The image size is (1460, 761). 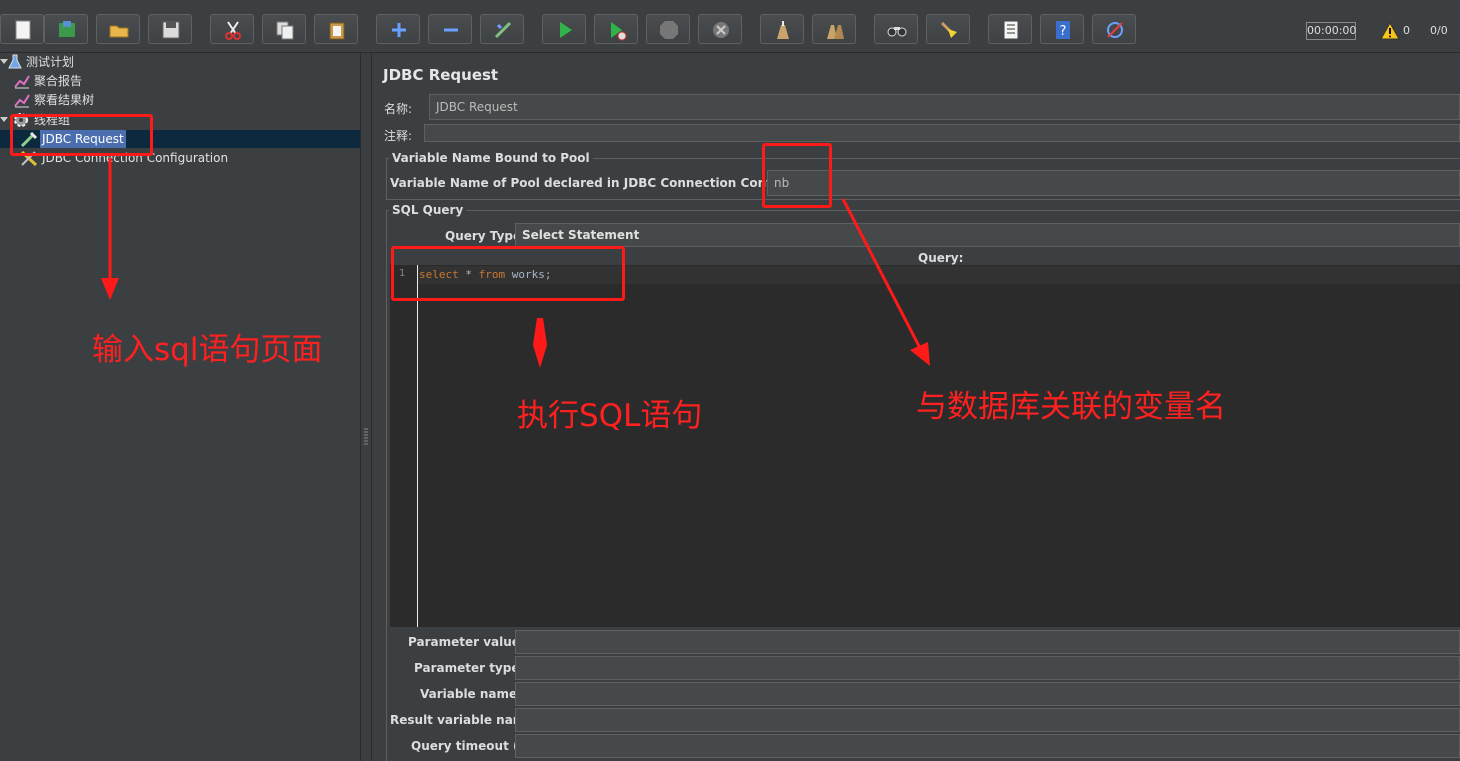 I want to click on split-pane-divider, so click(x=366, y=407).